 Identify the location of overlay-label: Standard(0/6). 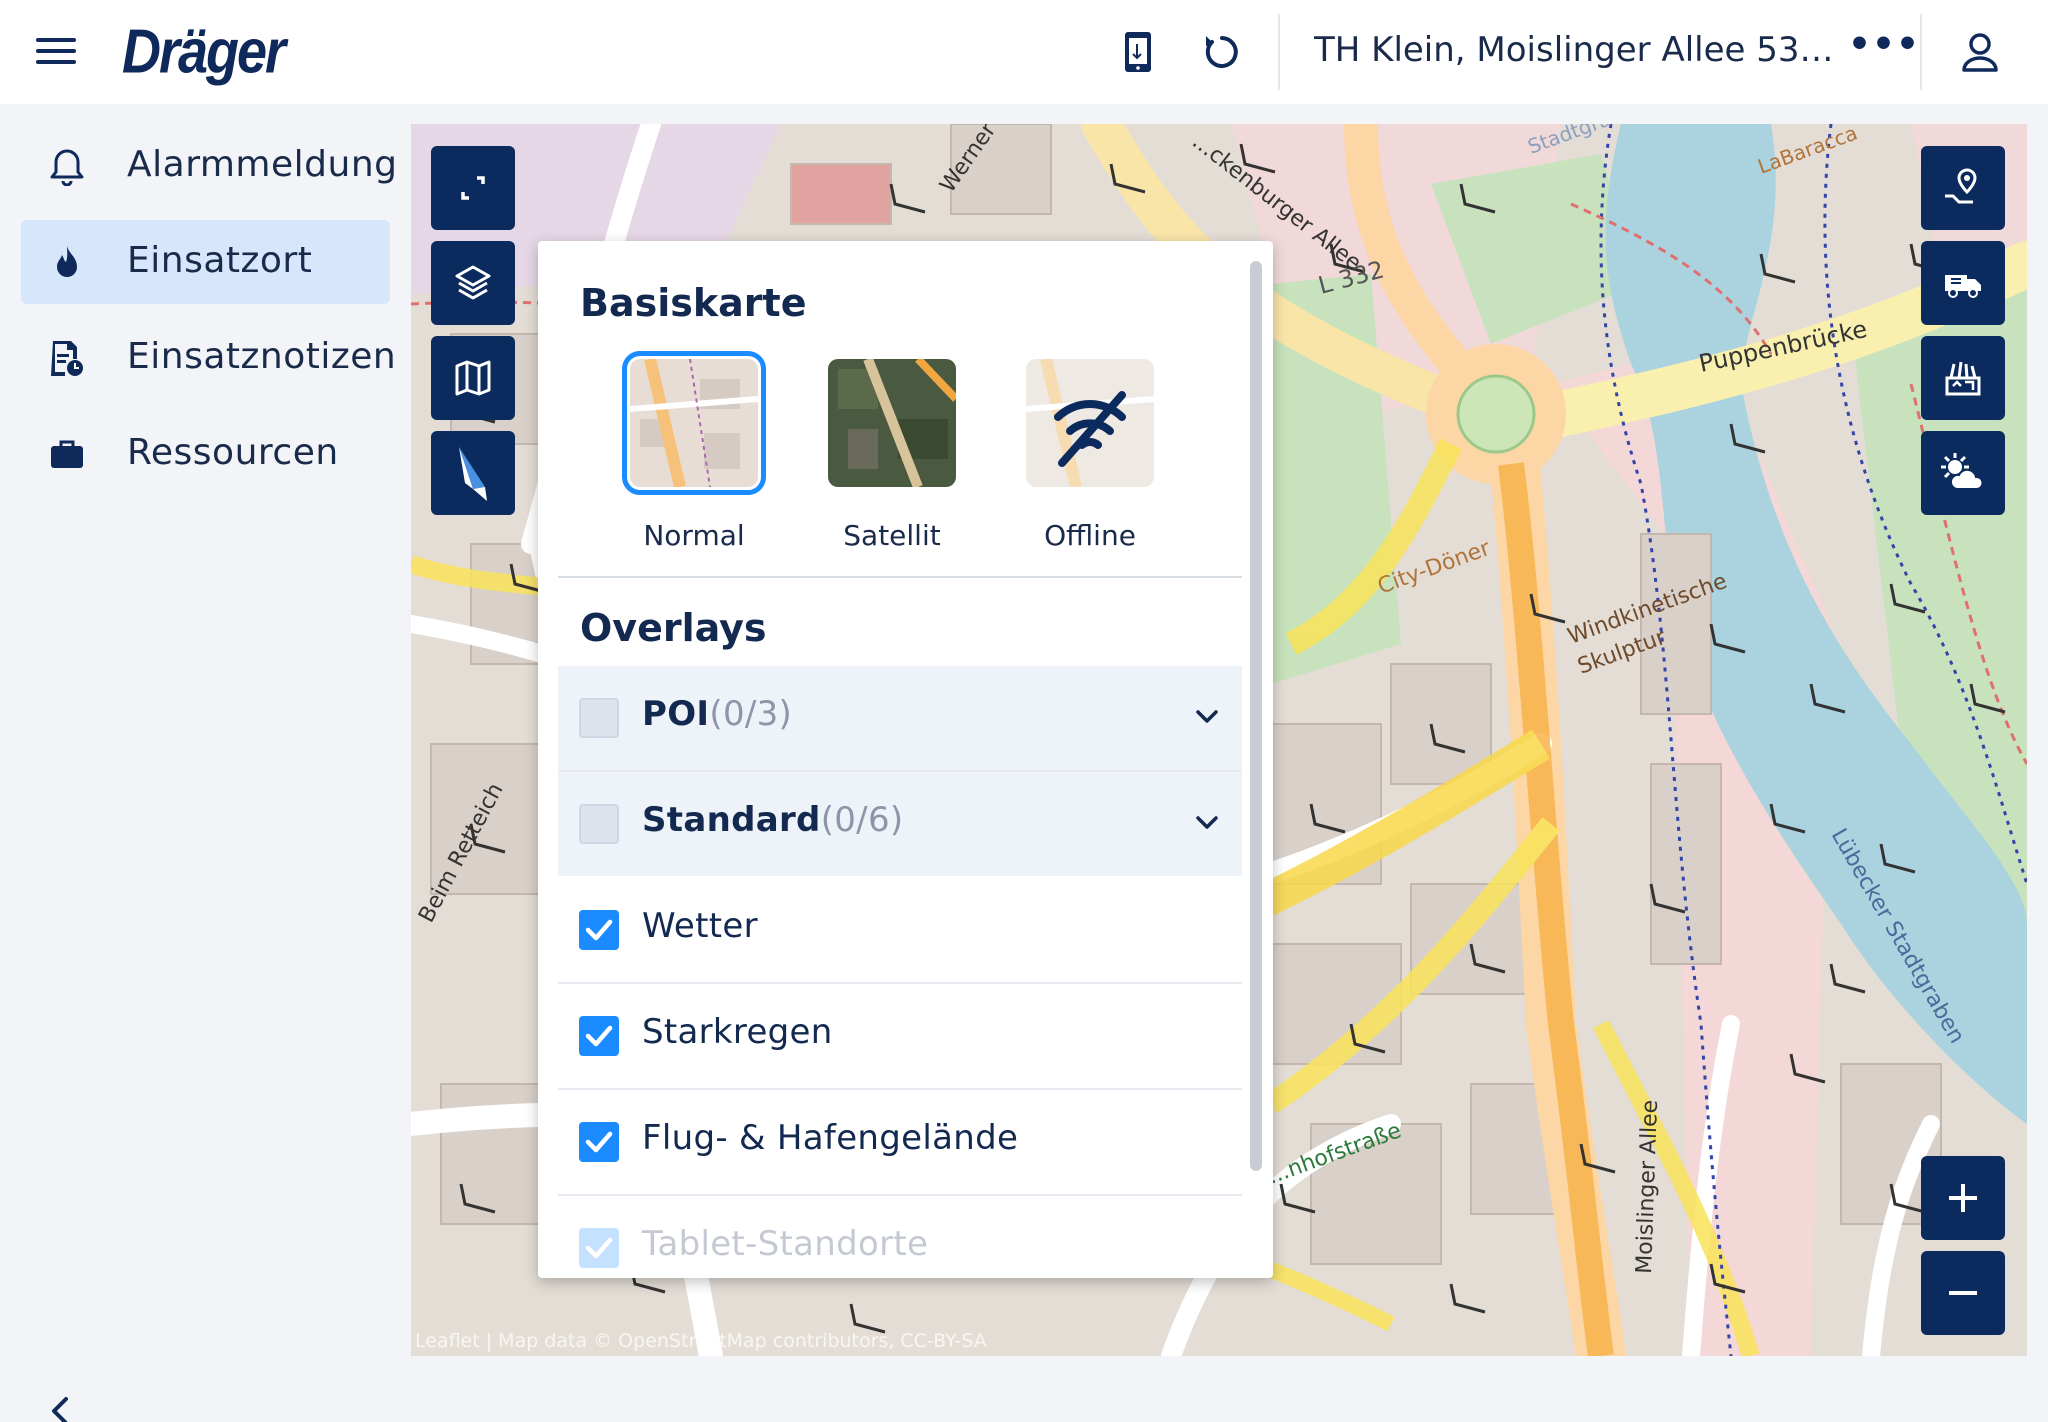
(773, 820).